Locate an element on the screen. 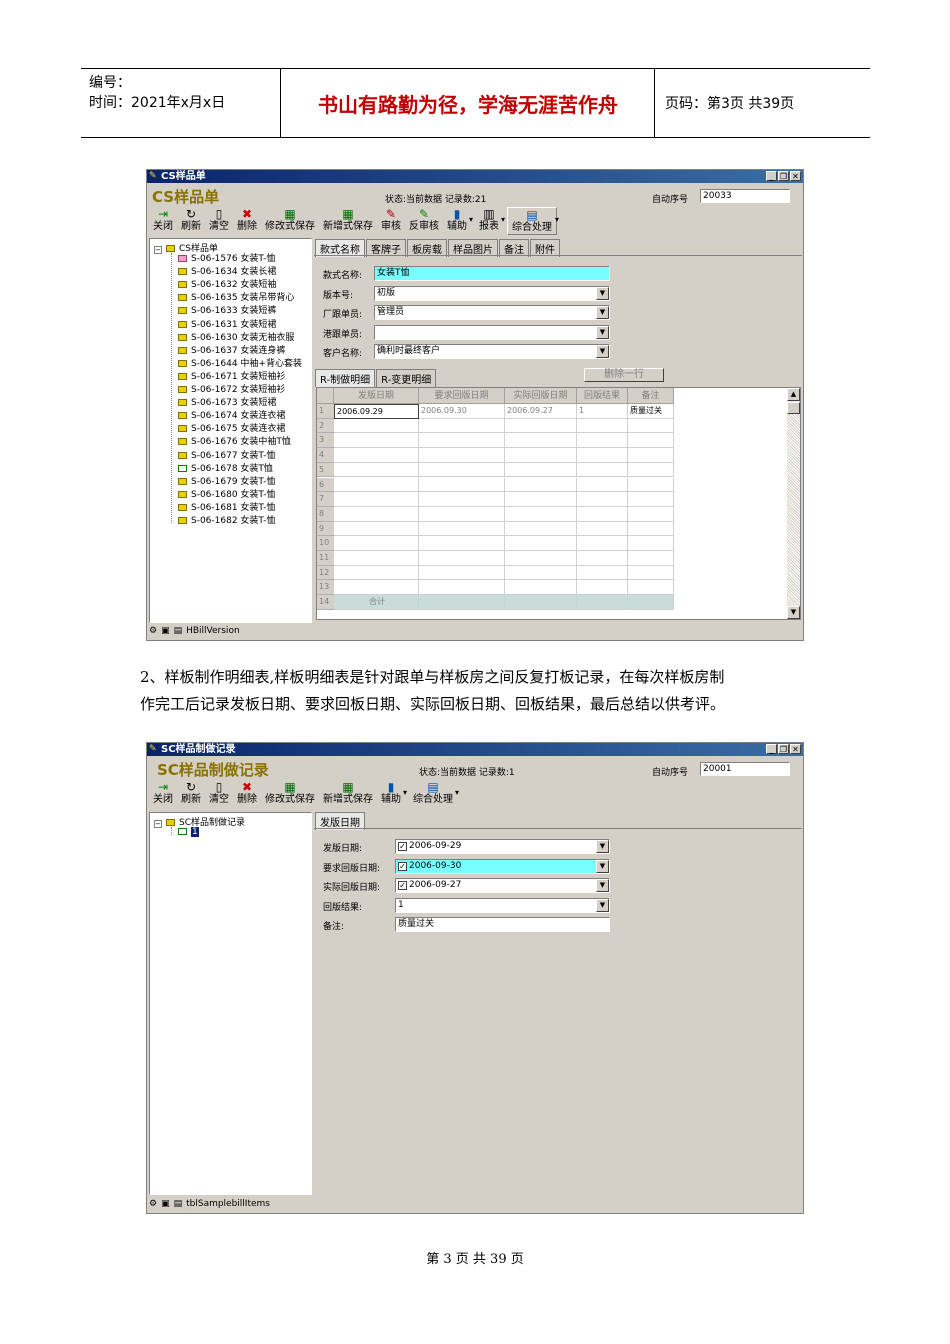 The image size is (950, 1344). auto-number-field: 20001 is located at coordinates (745, 769).